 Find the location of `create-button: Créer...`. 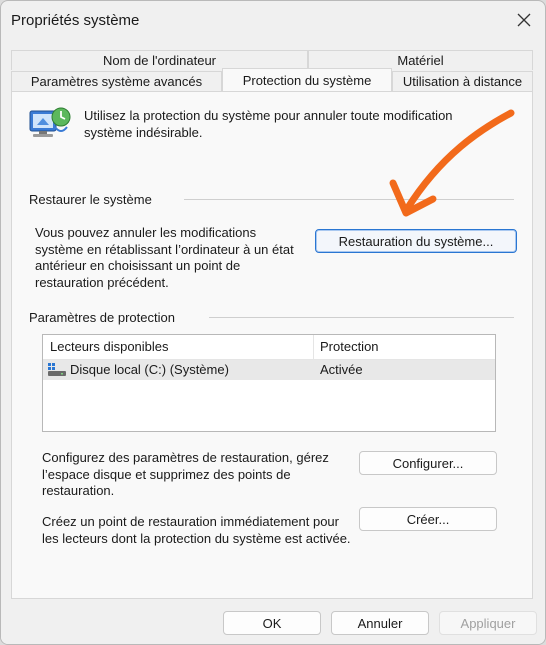

create-button: Créer... is located at coordinates (428, 519).